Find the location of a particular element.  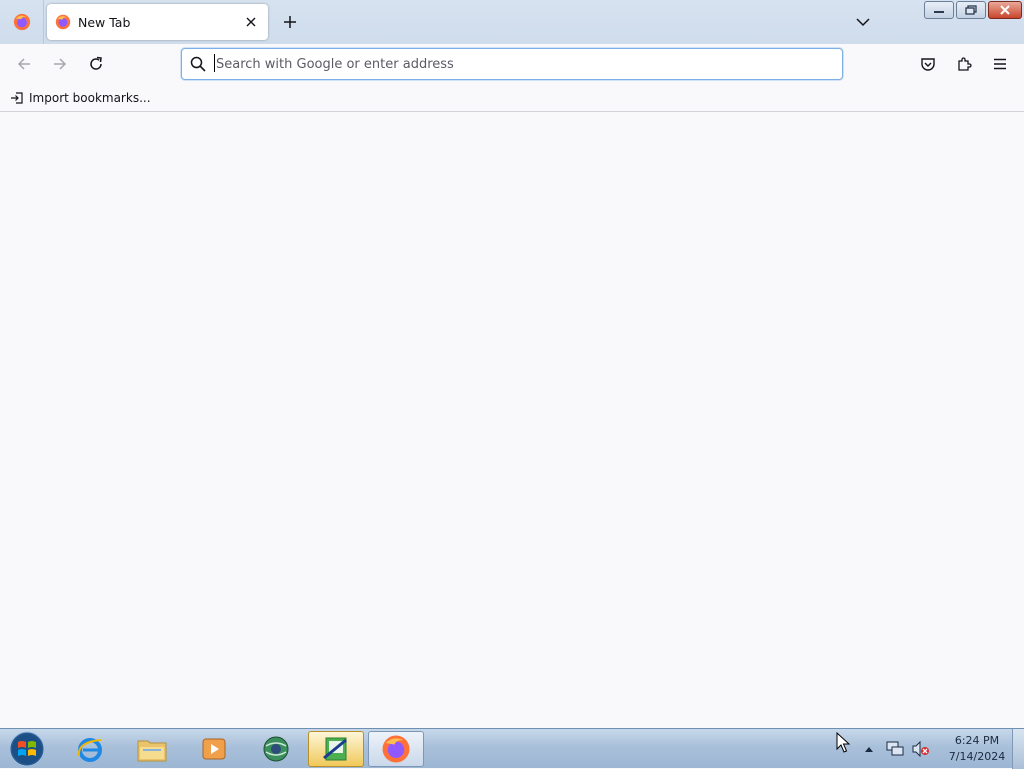

reload-icon is located at coordinates (96, 63).